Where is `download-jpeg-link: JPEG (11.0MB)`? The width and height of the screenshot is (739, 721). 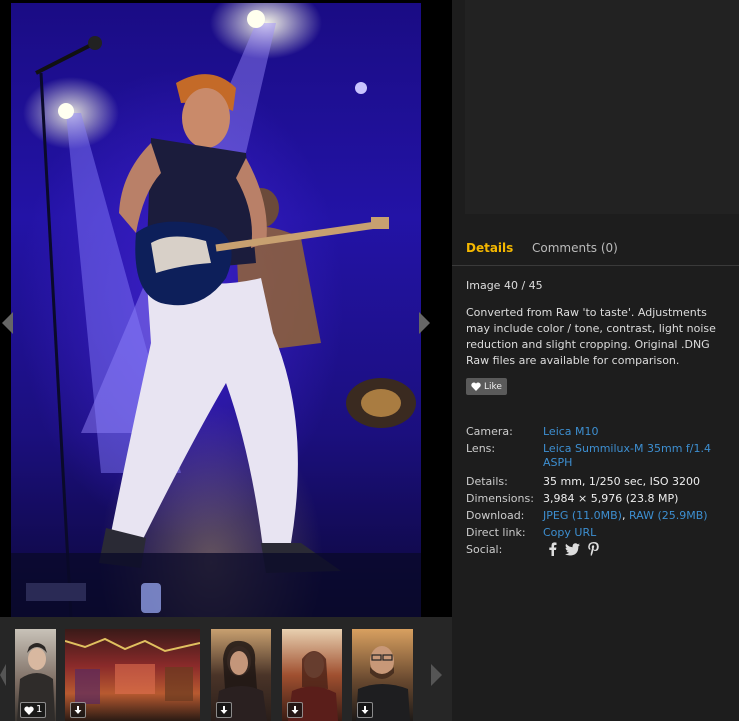
download-jpeg-link: JPEG (11.0MB) is located at coordinates (582, 515).